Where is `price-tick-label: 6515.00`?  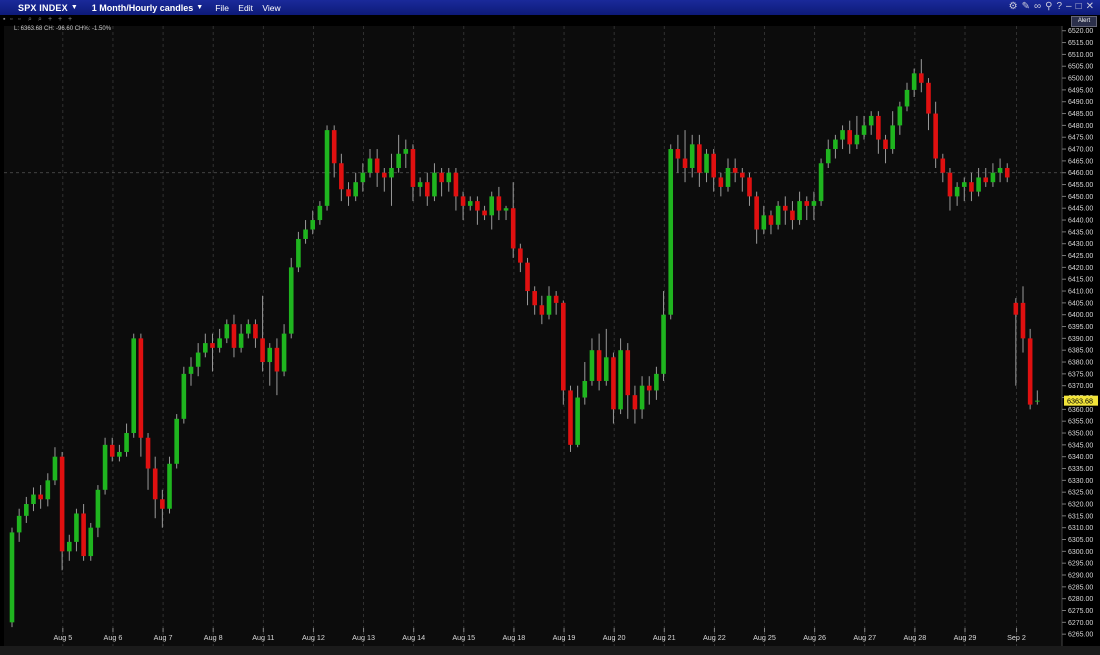
price-tick-label: 6515.00 is located at coordinates (1080, 43).